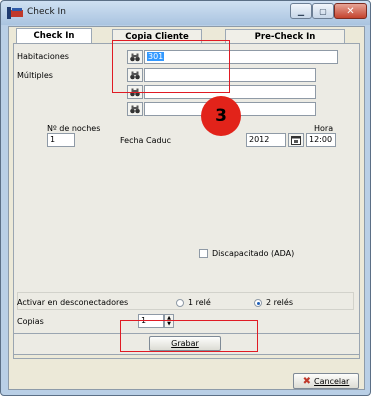  I want to click on maximize-button: ▢, so click(323, 11).